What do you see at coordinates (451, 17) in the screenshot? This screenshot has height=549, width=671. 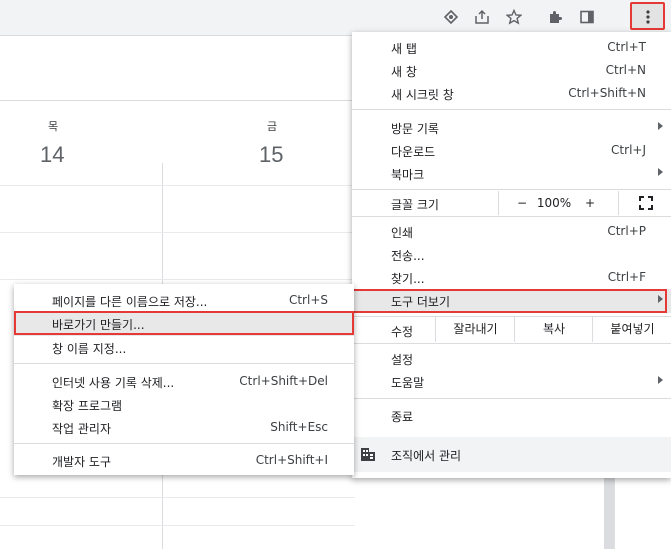 I see `lens-icon` at bounding box center [451, 17].